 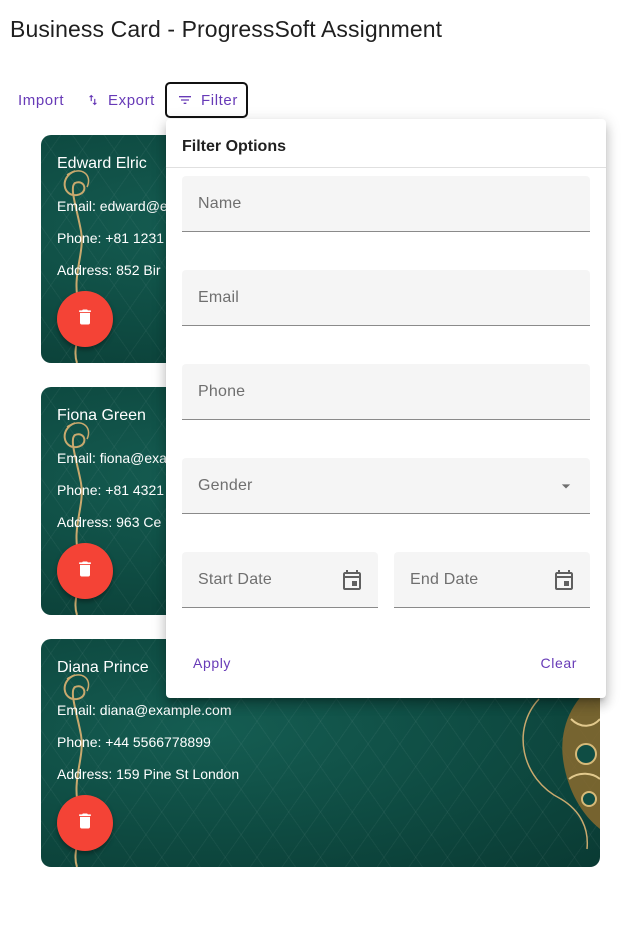 I want to click on start-date-field: Start Date, so click(x=280, y=580).